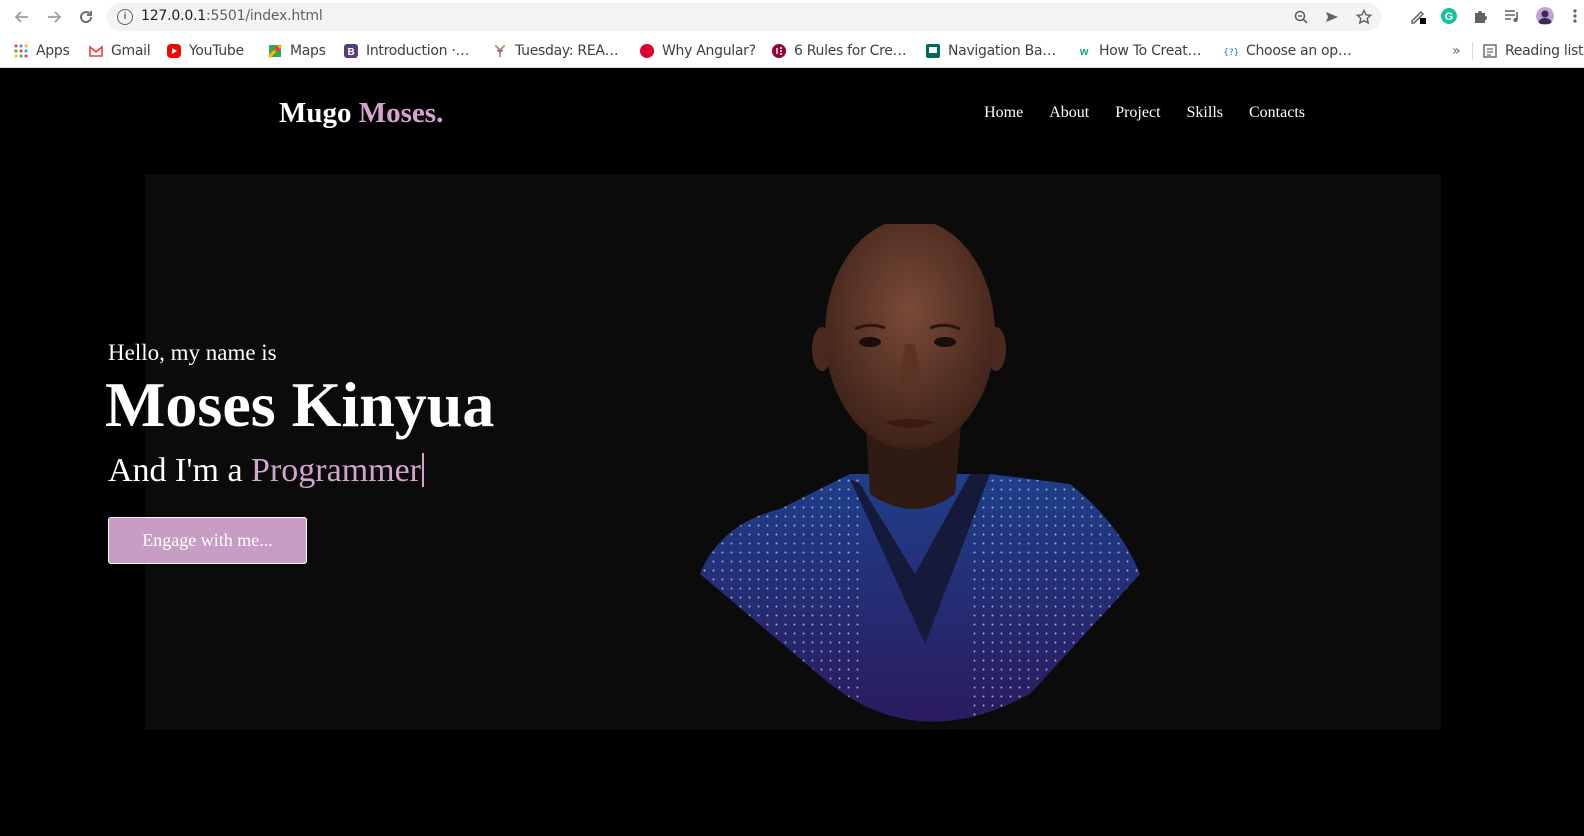  What do you see at coordinates (86, 17) in the screenshot?
I see `reload-icon` at bounding box center [86, 17].